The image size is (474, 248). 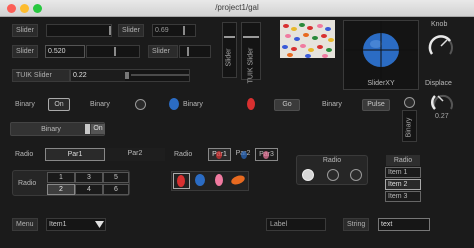 I want to click on knob-label: Knob, so click(x=439, y=24).